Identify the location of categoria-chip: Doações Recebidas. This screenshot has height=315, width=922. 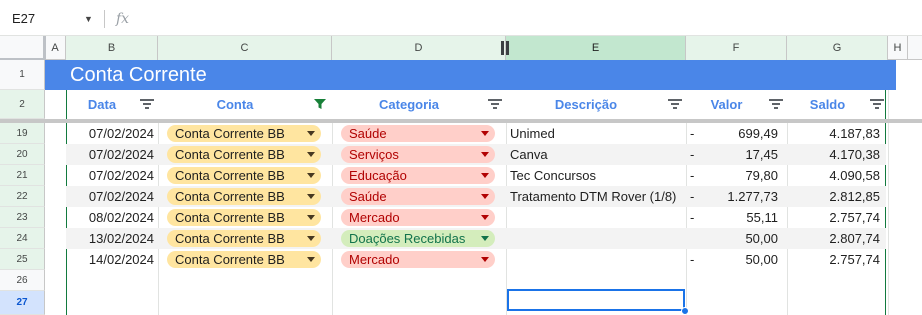
(418, 238).